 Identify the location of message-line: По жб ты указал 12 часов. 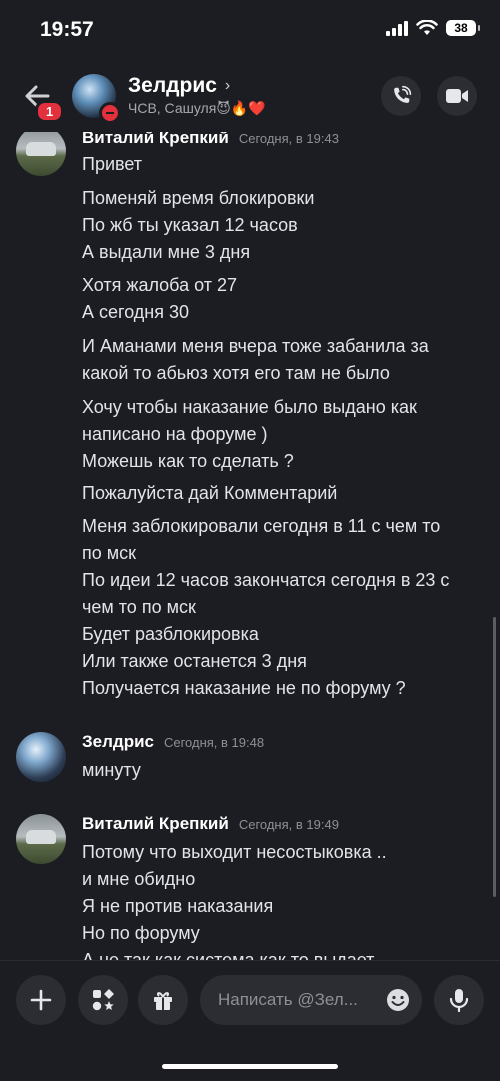
(190, 225).